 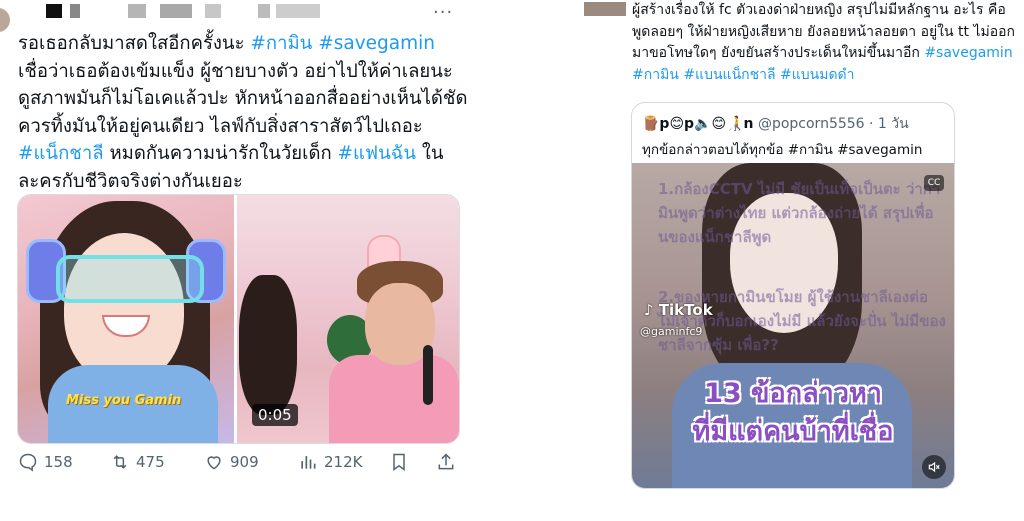 What do you see at coordinates (685, 310) in the screenshot?
I see `tiktok-label: TikTok` at bounding box center [685, 310].